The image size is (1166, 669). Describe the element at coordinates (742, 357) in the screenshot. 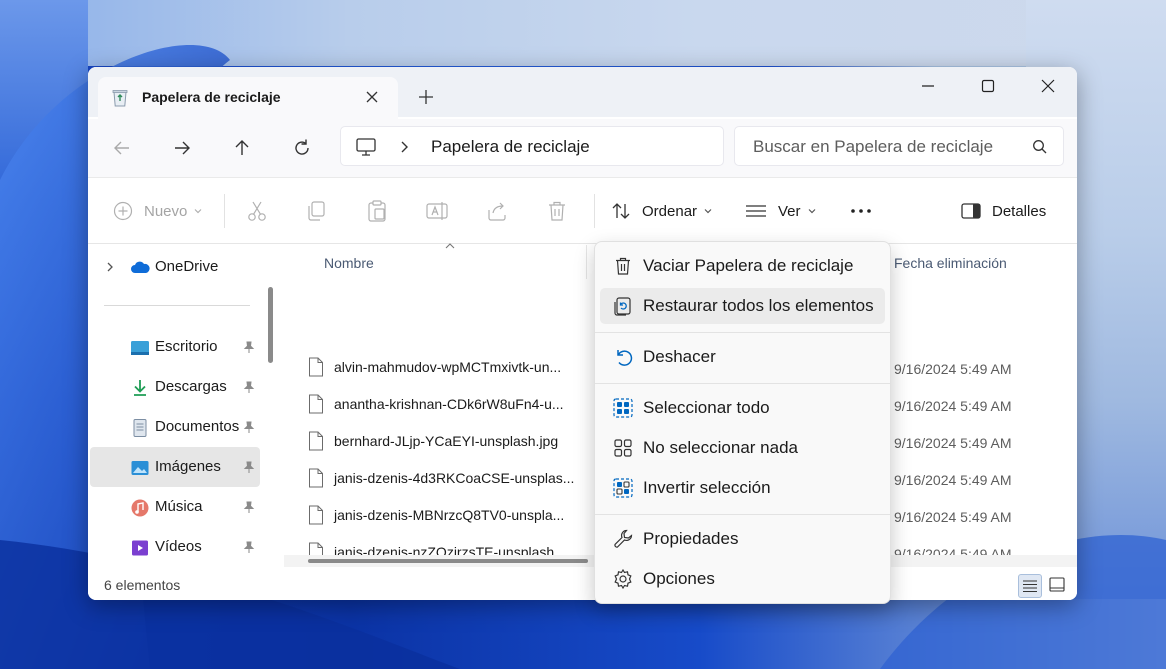

I see `menu-item-undo: Deshacer` at that location.